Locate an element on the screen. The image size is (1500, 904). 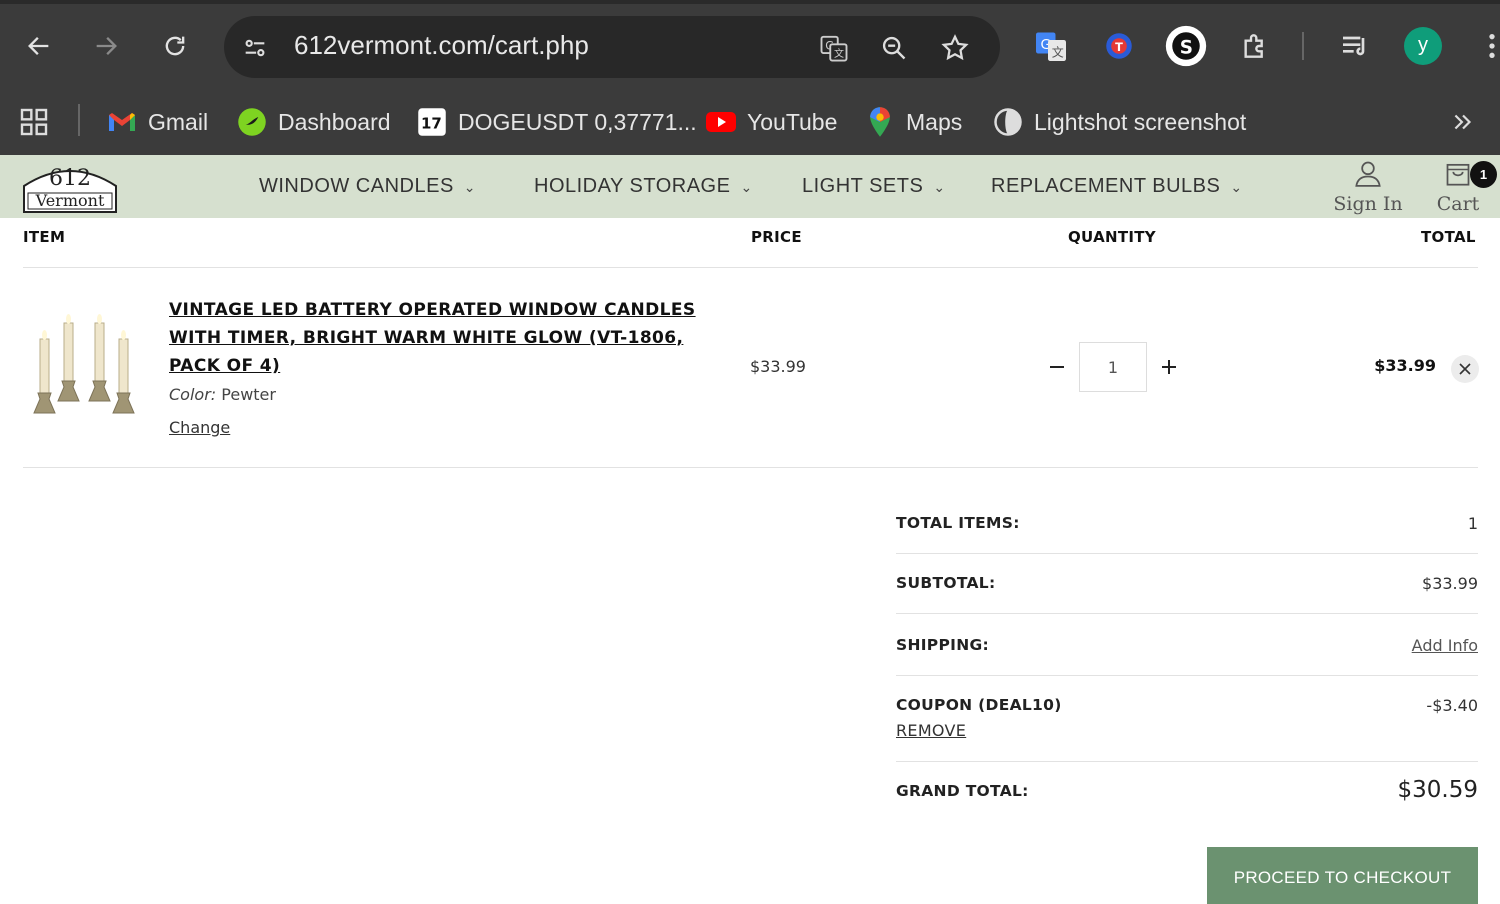
translate-icon: G文 is located at coordinates (834, 48).